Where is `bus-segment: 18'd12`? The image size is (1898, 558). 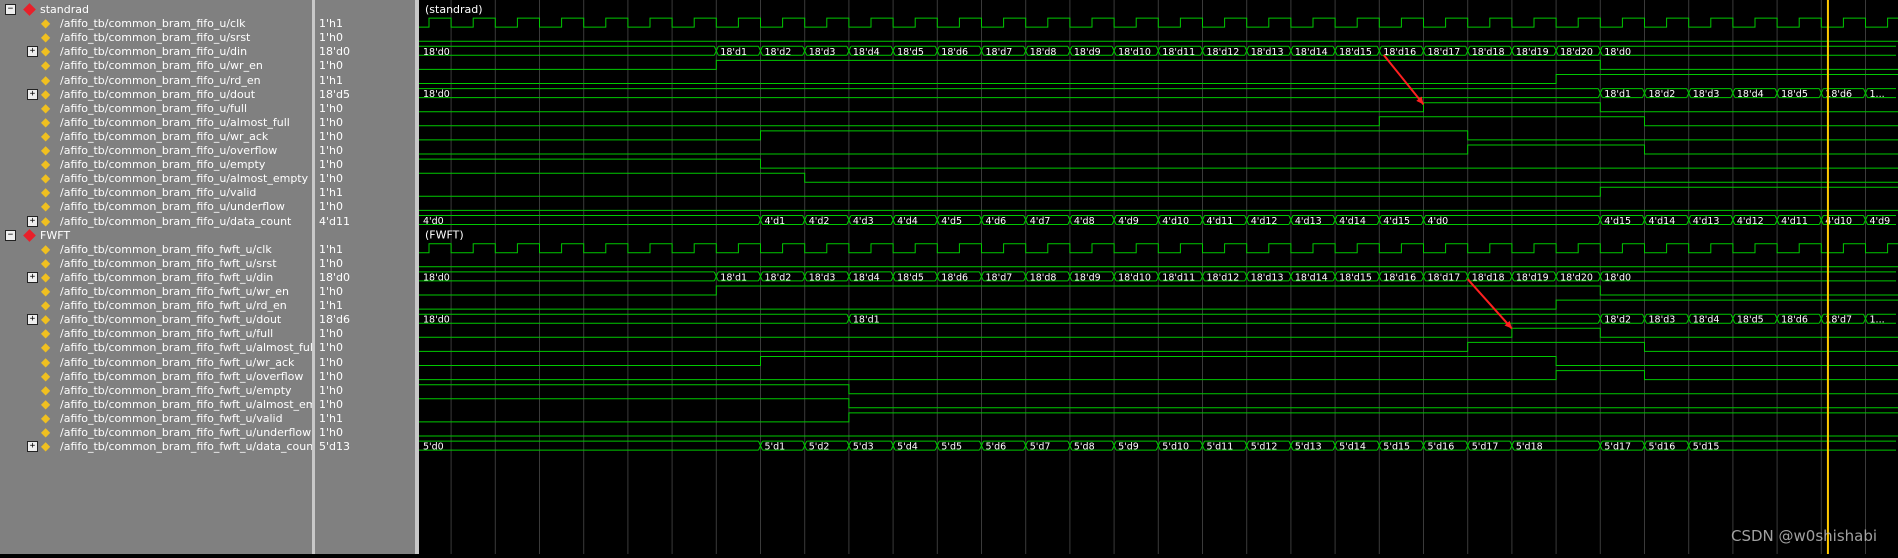
bus-segment: 18'd12 is located at coordinates (1222, 277).